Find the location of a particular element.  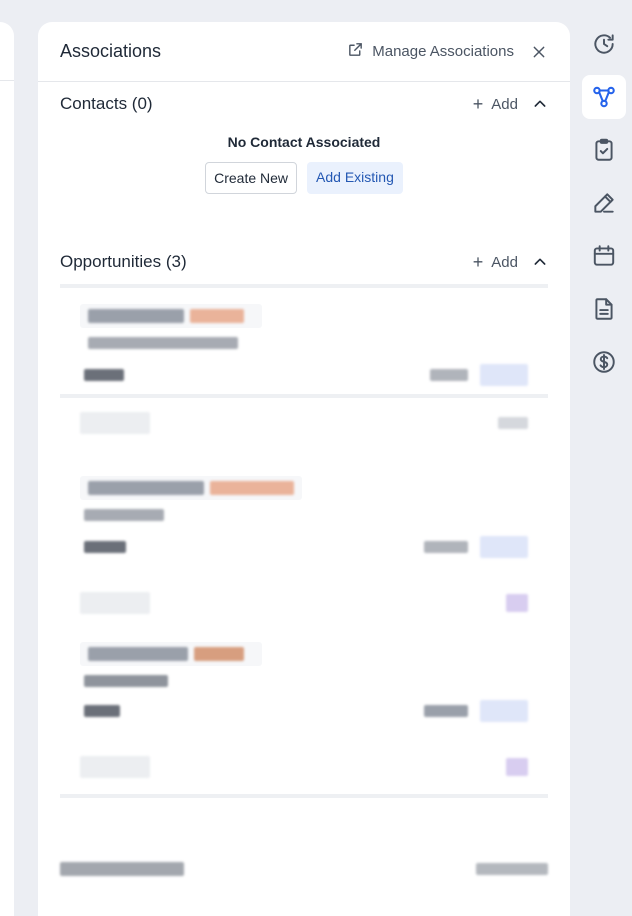

contacts-title: Contacts (0) is located at coordinates (106, 103).